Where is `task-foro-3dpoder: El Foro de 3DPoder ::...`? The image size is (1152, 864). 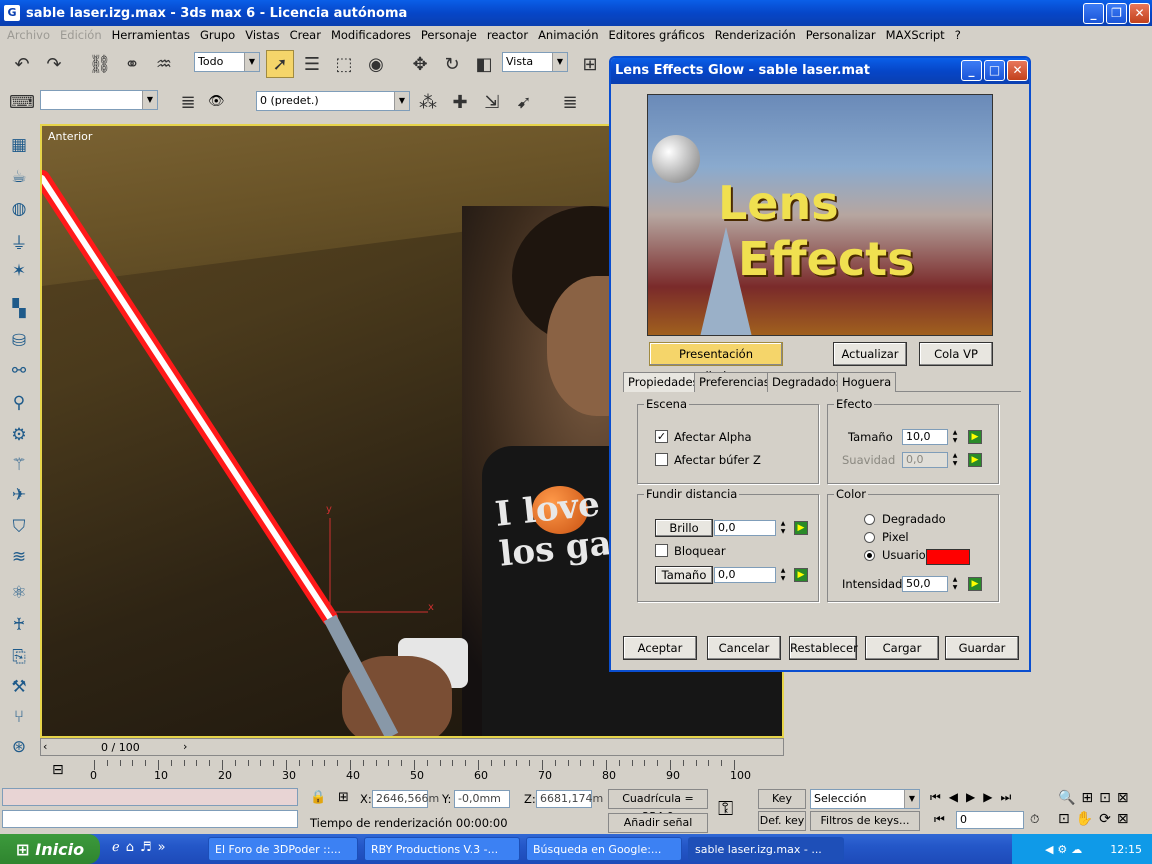 task-foro-3dpoder: El Foro de 3DPoder ::... is located at coordinates (283, 849).